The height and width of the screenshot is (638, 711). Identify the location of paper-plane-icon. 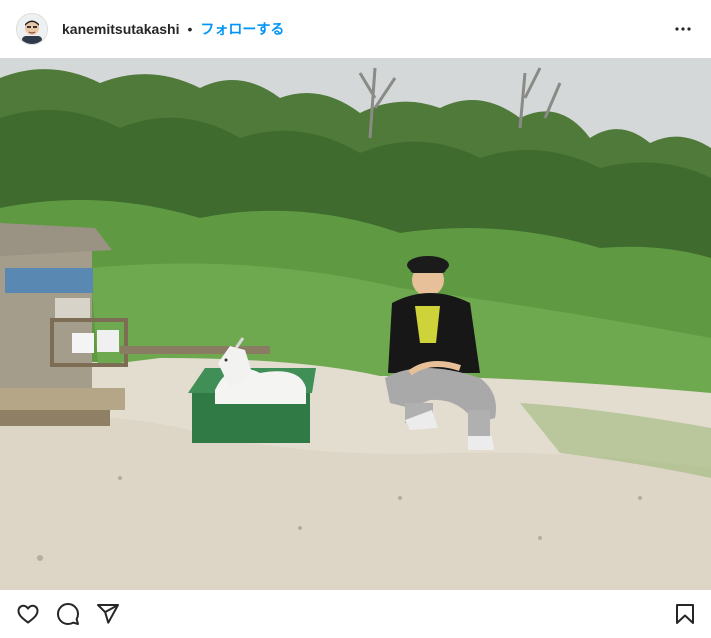
(108, 614).